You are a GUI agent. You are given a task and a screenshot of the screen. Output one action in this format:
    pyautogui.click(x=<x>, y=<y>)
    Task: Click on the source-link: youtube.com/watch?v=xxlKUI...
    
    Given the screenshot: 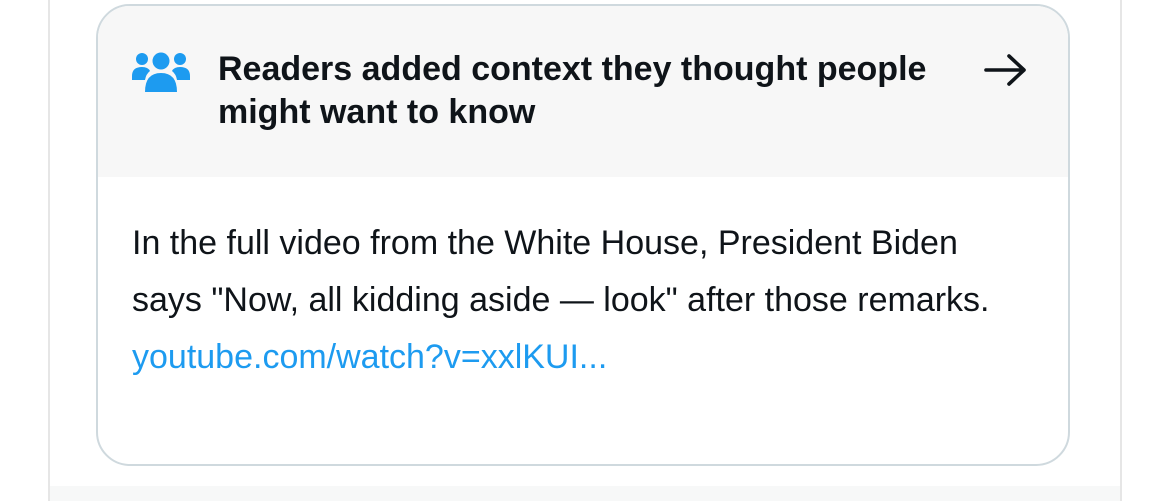 What is the action you would take?
    pyautogui.click(x=582, y=357)
    